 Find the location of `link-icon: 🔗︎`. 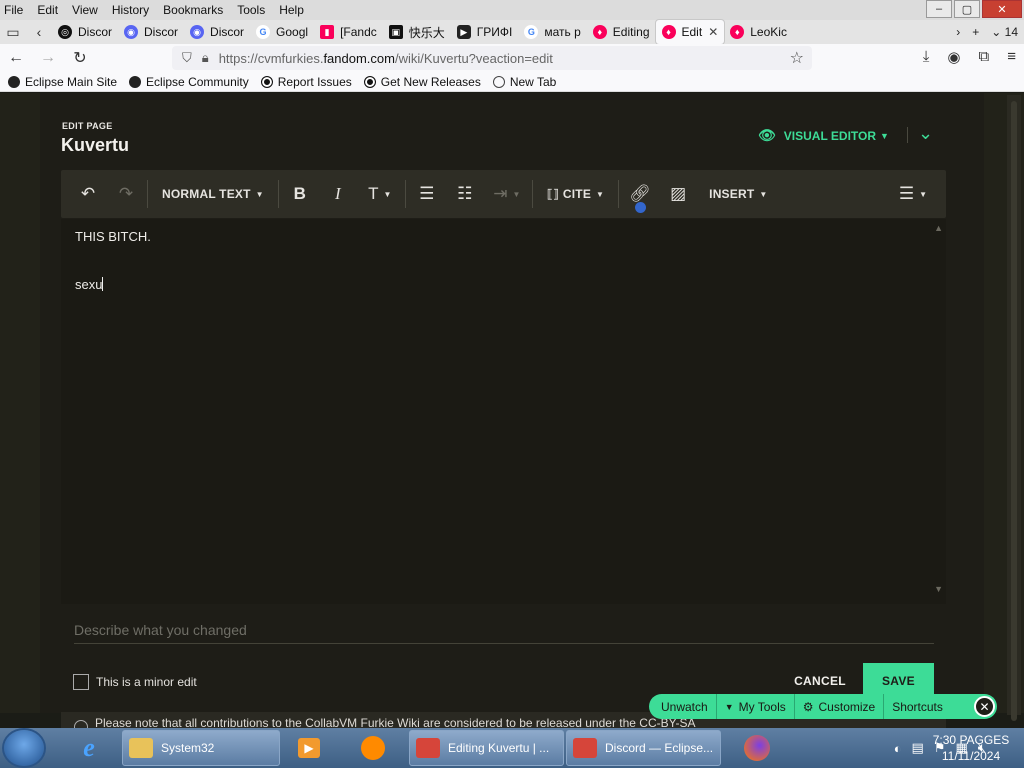

link-icon: 🔗︎ is located at coordinates (640, 194).